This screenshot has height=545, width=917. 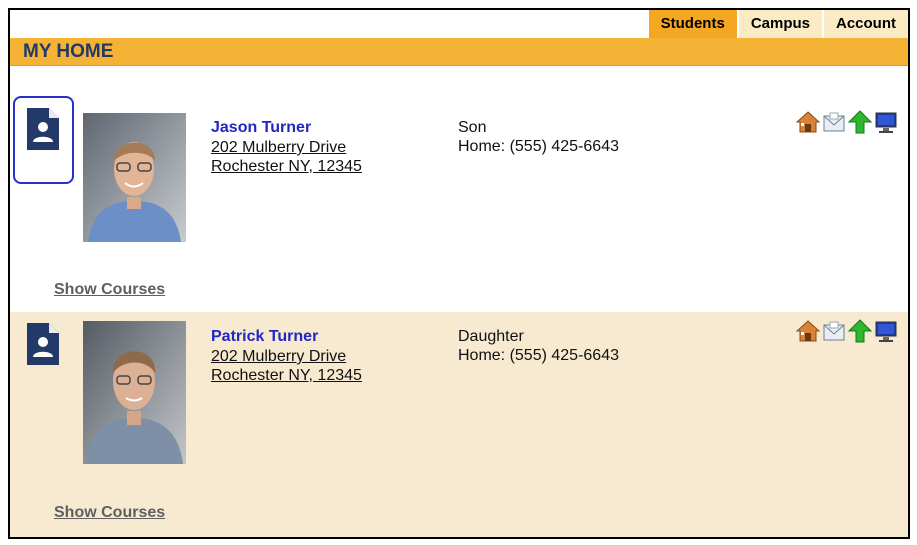 What do you see at coordinates (68, 51) in the screenshot?
I see `page-title: MY HOME` at bounding box center [68, 51].